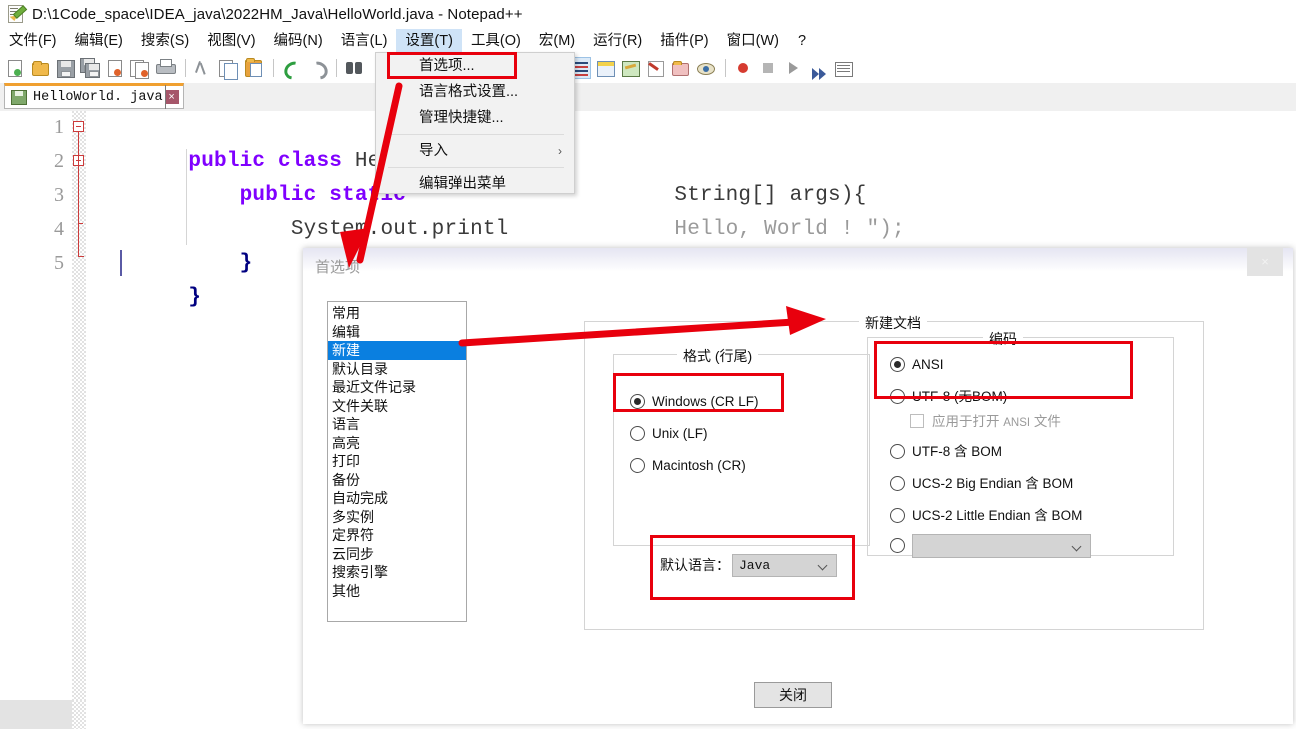 The image size is (1296, 729). What do you see at coordinates (298, 42) in the screenshot?
I see `menu-encoding: 编码(N)` at bounding box center [298, 42].